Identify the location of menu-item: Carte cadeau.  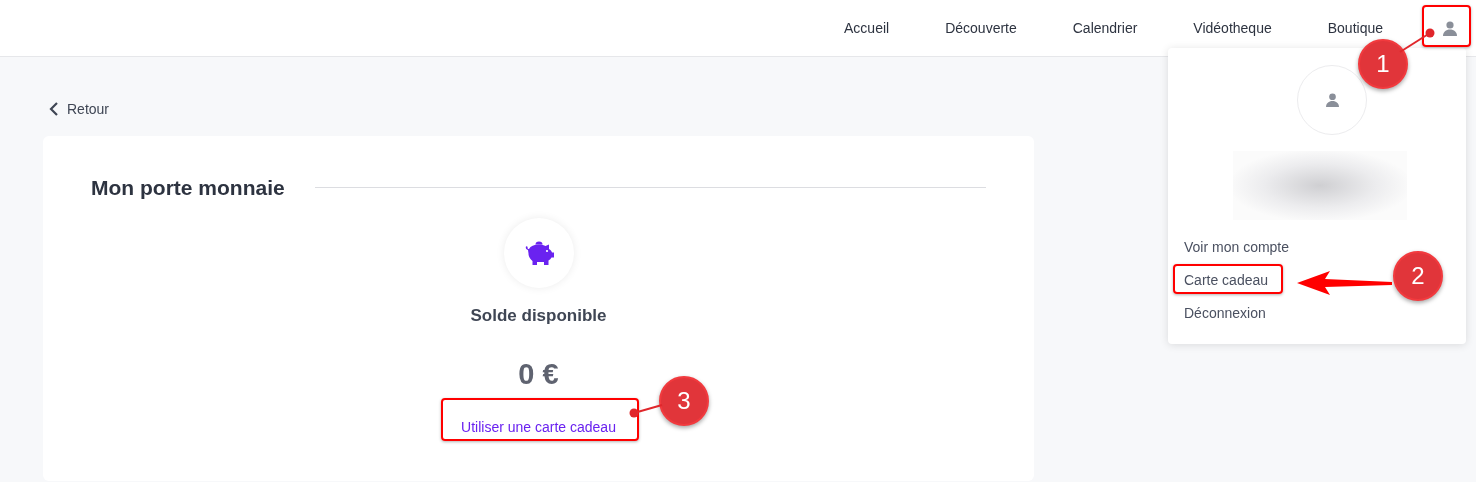
(1226, 280).